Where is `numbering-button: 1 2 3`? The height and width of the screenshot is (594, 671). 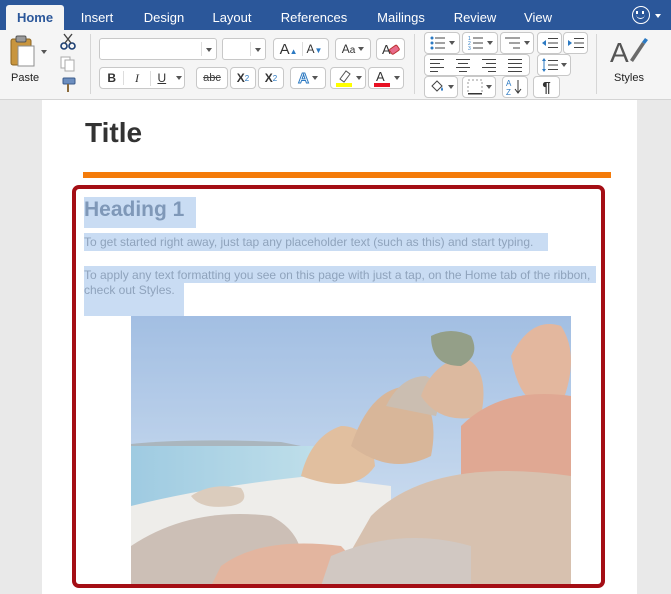
numbering-button: 1 2 3 is located at coordinates (480, 43).